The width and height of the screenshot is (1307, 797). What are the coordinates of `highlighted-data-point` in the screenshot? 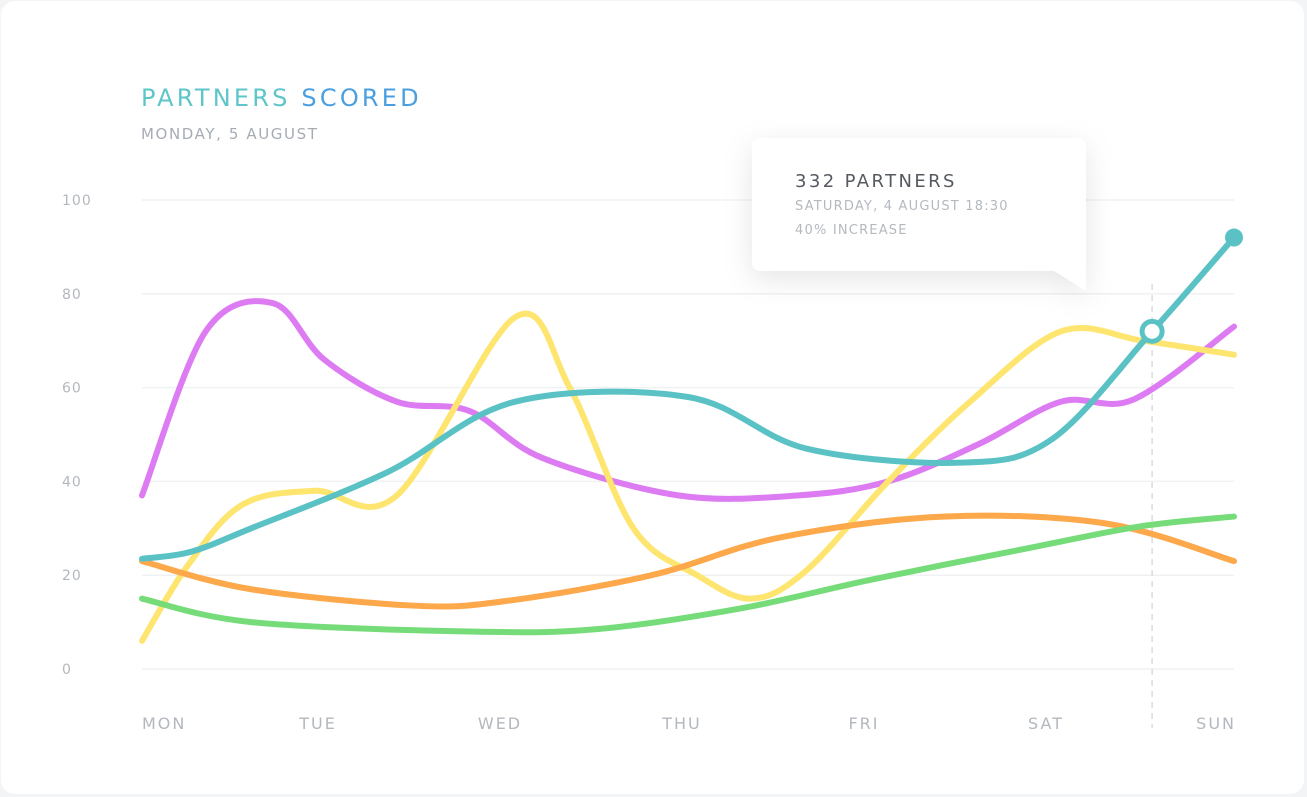 It's located at (1152, 331).